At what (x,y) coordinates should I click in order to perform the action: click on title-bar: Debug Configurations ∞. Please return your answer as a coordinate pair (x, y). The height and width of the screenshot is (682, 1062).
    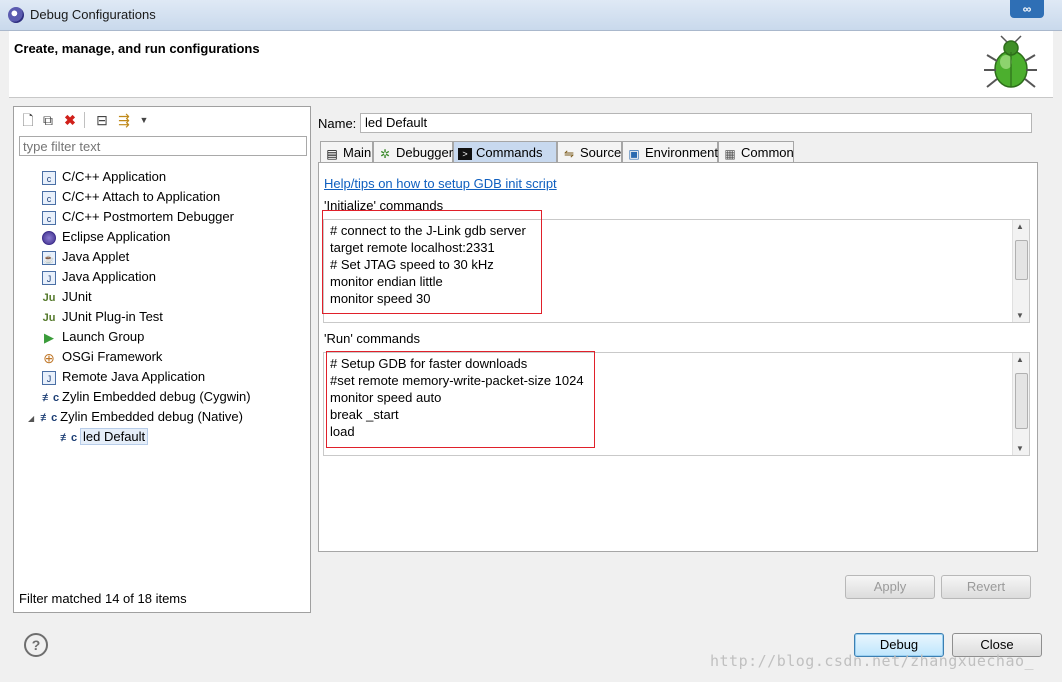
    Looking at the image, I should click on (531, 15).